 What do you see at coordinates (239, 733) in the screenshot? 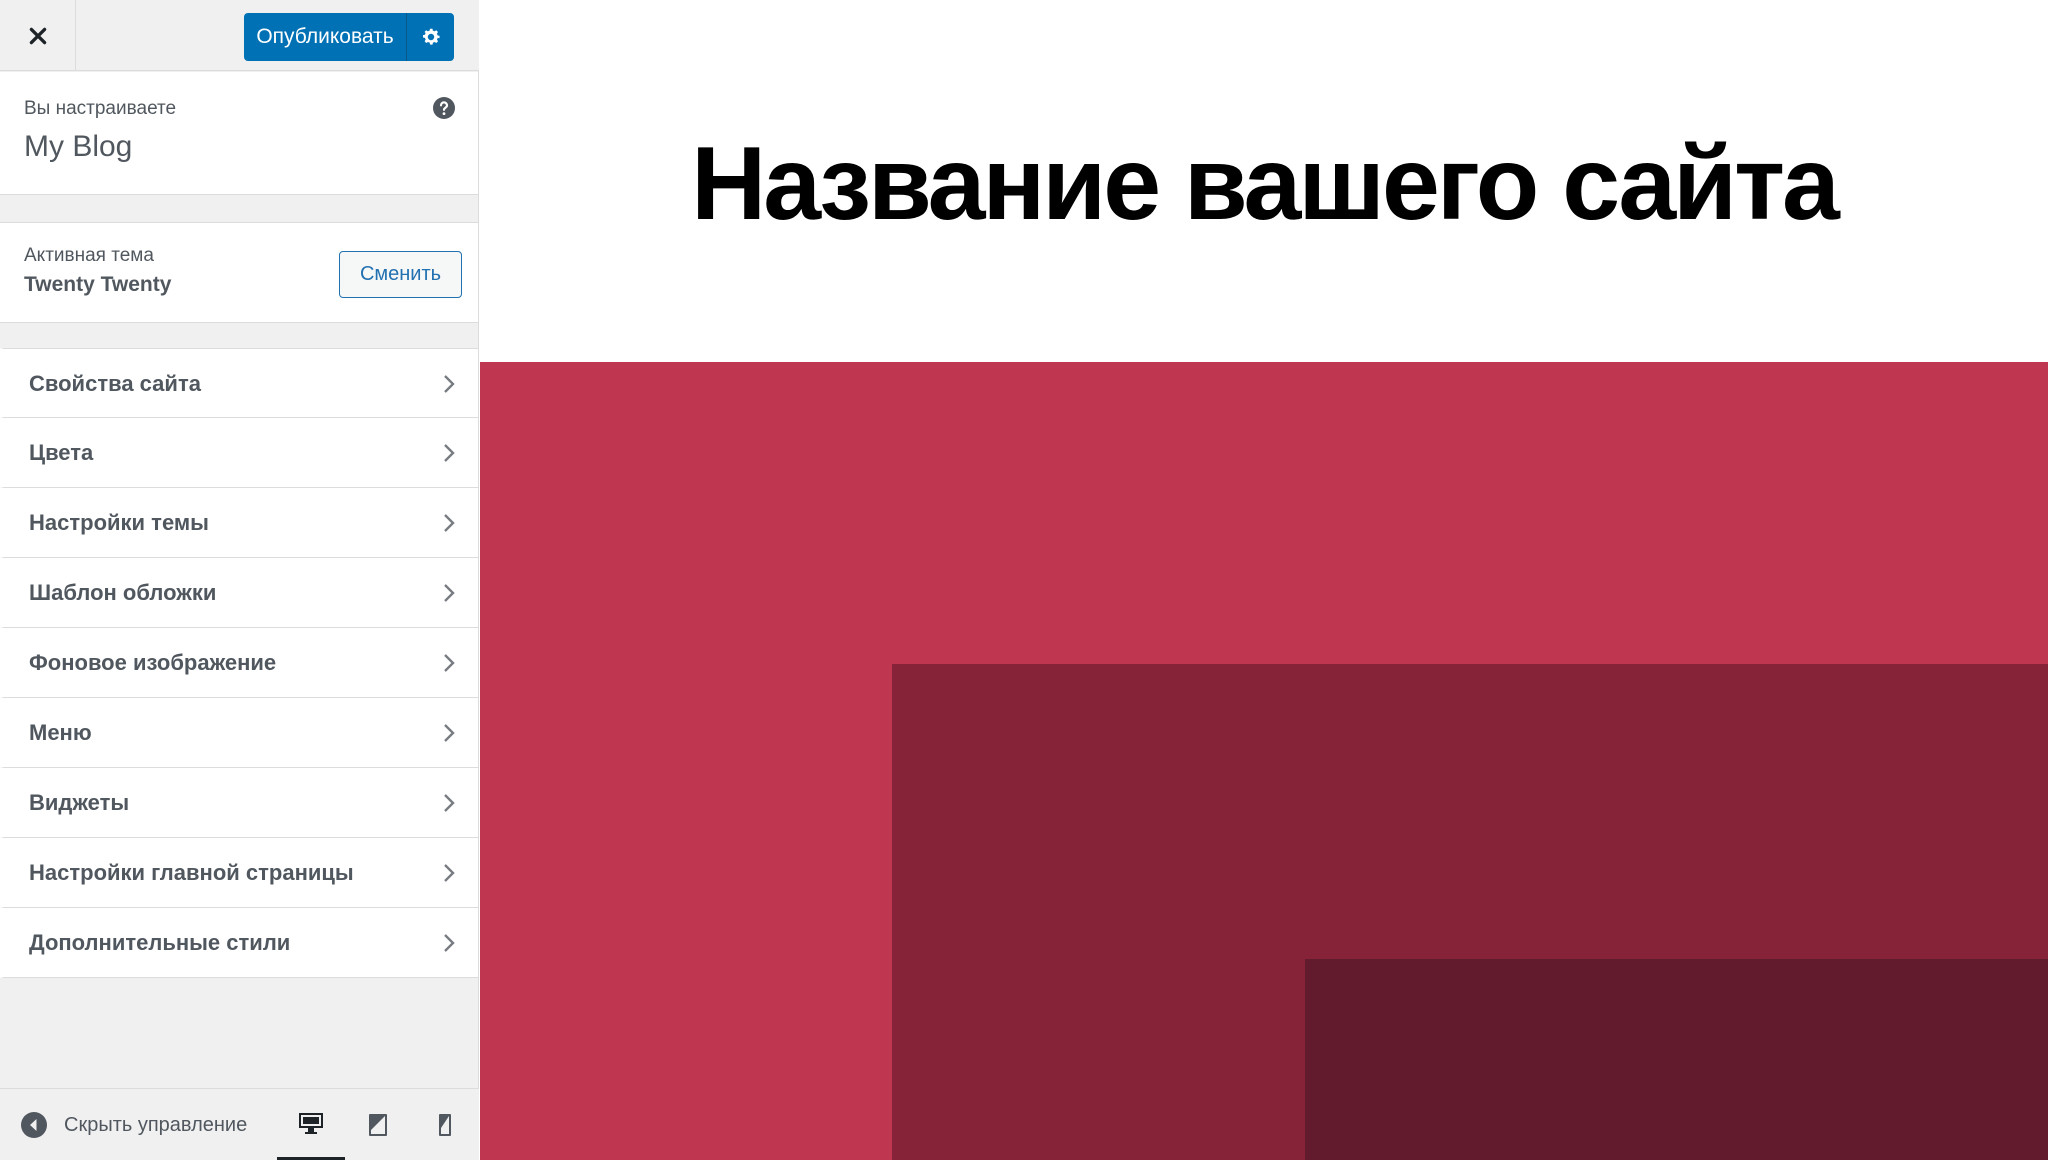
I see `menu-item: Меню` at bounding box center [239, 733].